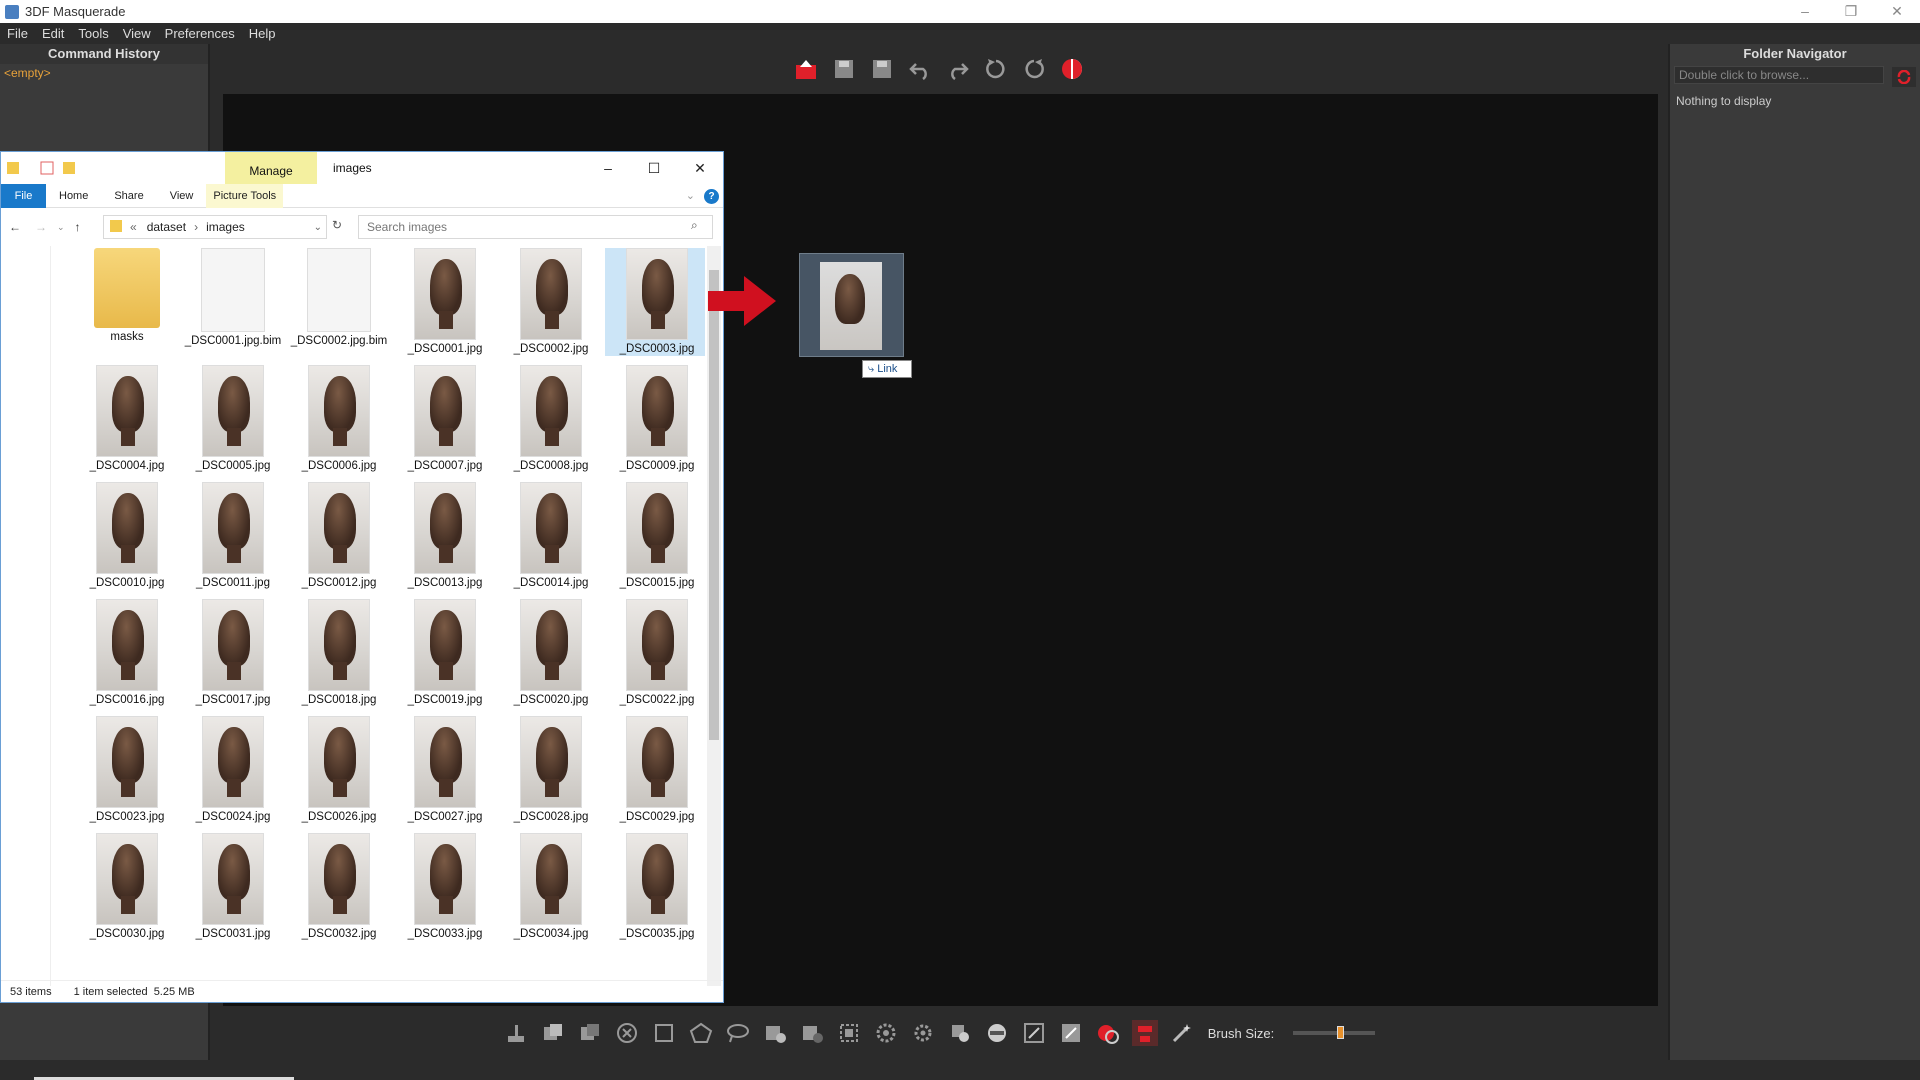 This screenshot has height=1080, width=1920. Describe the element at coordinates (775, 1033) in the screenshot. I see `grow-button` at that location.